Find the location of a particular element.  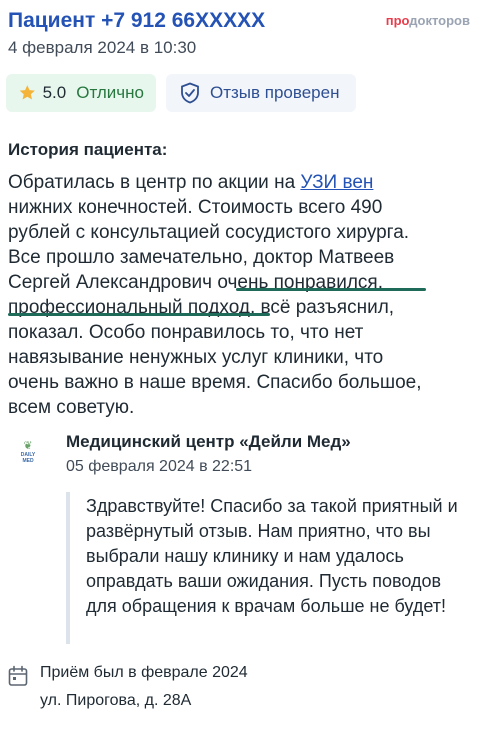

verified-badge: Отзыв проверен is located at coordinates (261, 93).